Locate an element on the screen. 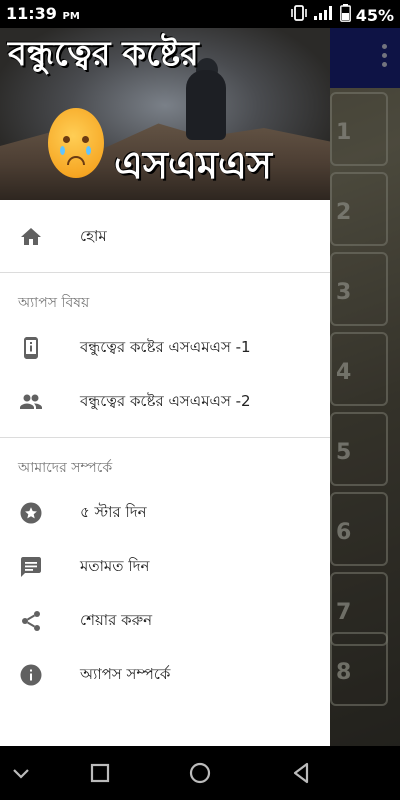  menu-item-label: ৫ স্টার দিন is located at coordinates (113, 511).